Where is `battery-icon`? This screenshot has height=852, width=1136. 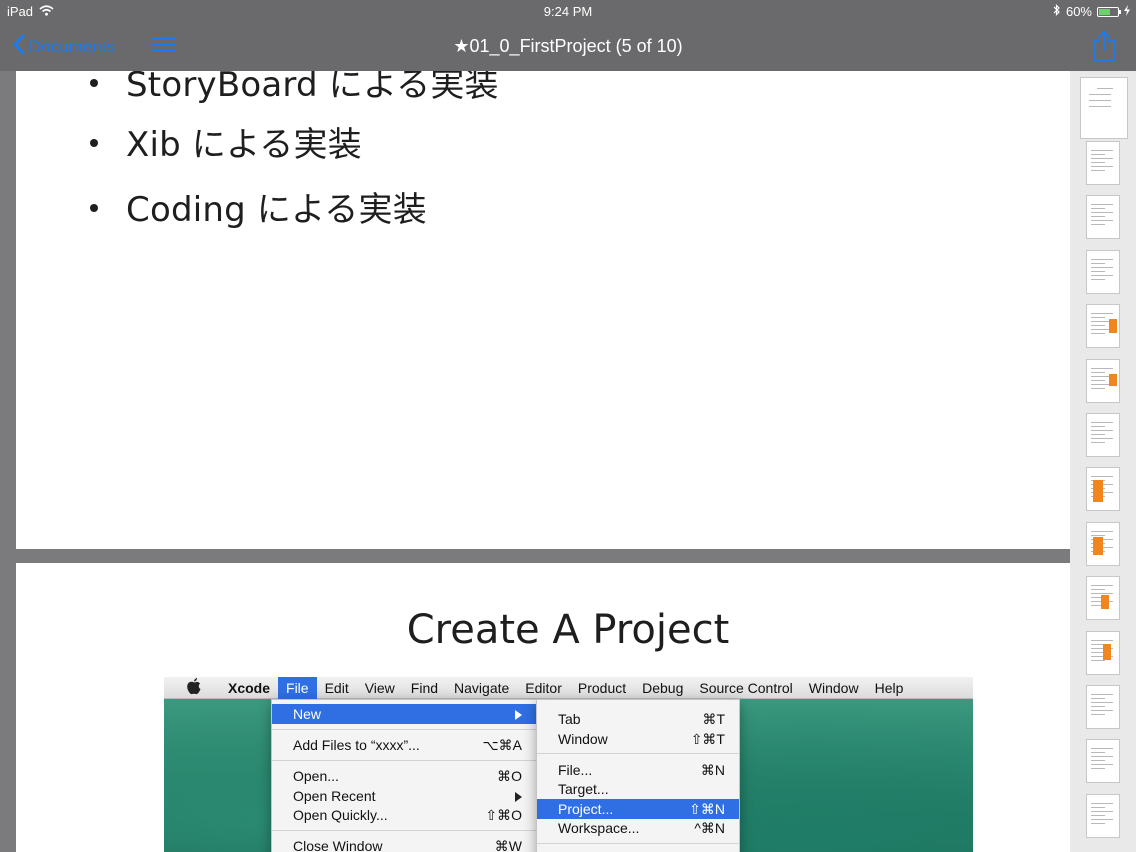
battery-icon is located at coordinates (1109, 11).